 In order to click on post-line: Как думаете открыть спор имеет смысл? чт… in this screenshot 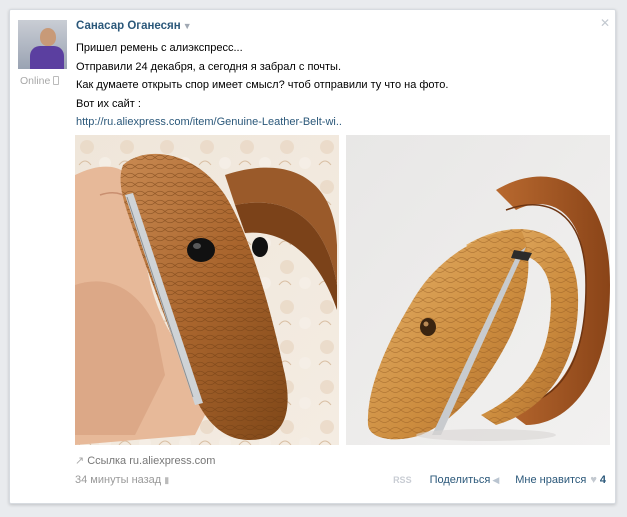, I will do `click(262, 85)`.